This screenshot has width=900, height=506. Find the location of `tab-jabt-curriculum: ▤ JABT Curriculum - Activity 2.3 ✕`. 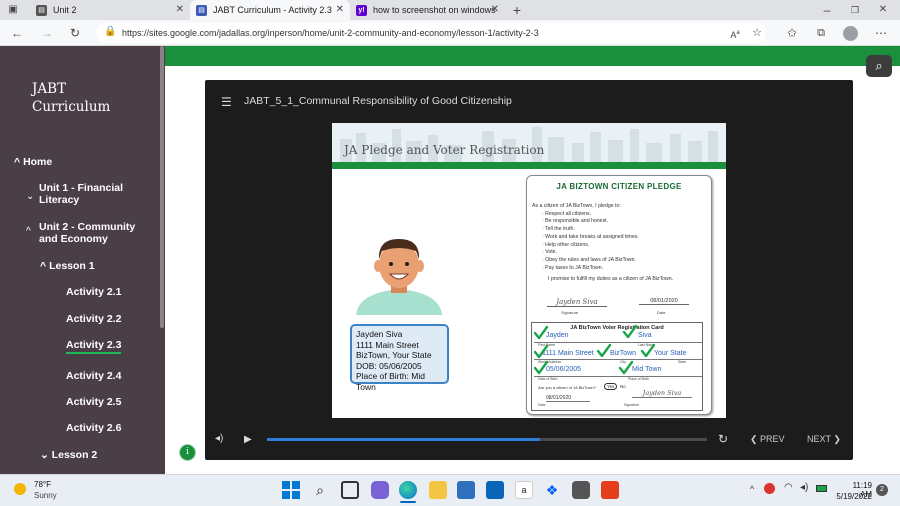

tab-jabt-curriculum: ▤ JABT Curriculum - Activity 2.3 ✕ is located at coordinates (270, 10).